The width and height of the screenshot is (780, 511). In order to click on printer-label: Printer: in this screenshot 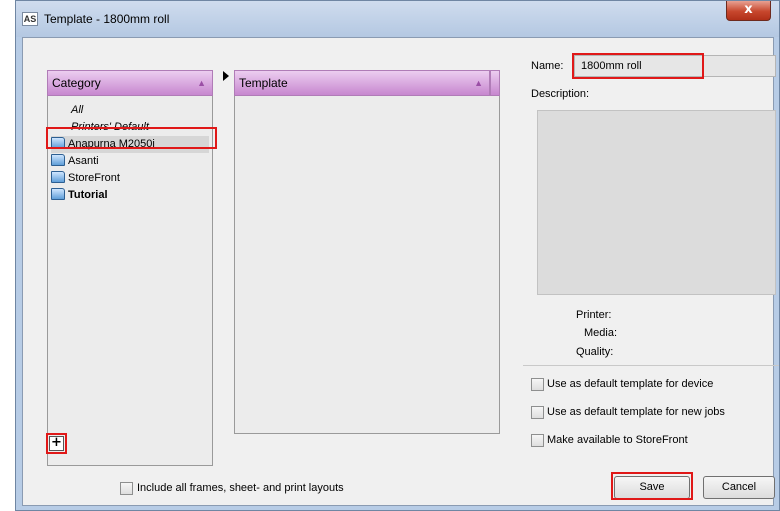, I will do `click(594, 315)`.